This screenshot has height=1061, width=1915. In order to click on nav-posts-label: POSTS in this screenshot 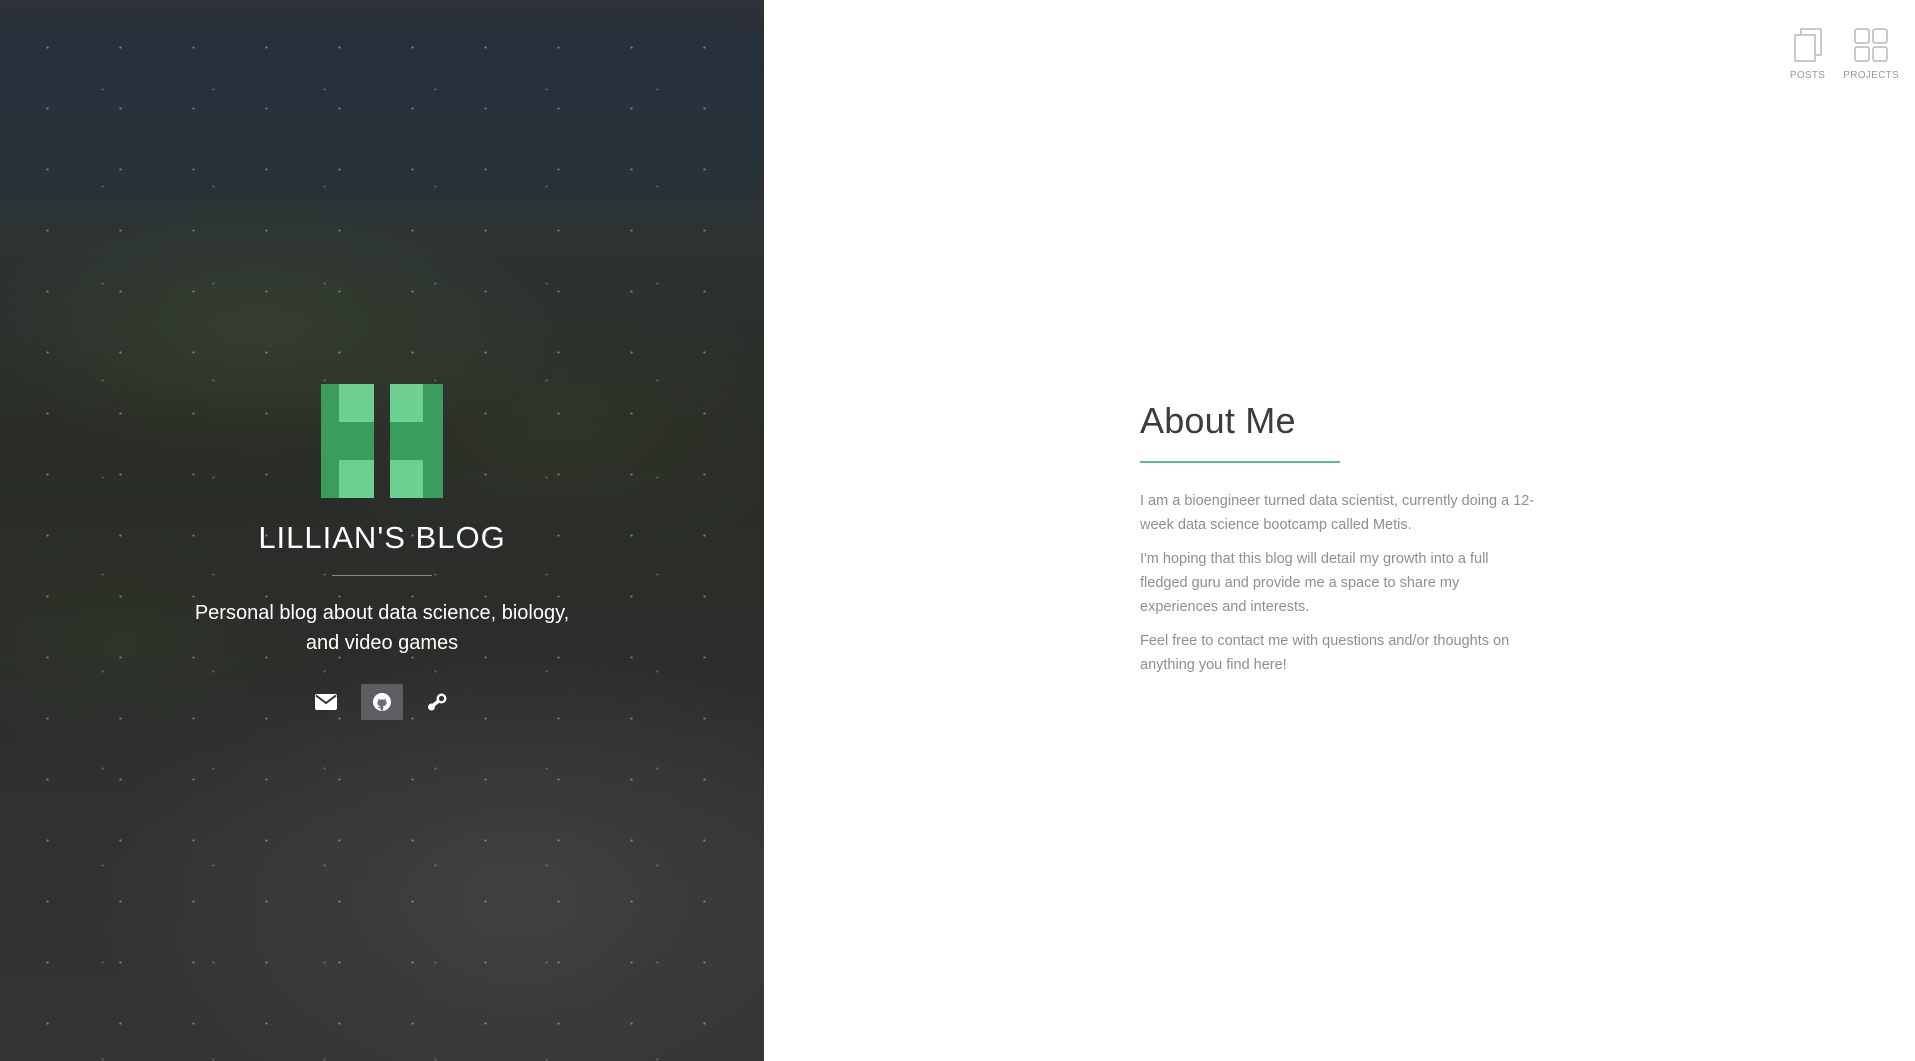, I will do `click(1807, 75)`.